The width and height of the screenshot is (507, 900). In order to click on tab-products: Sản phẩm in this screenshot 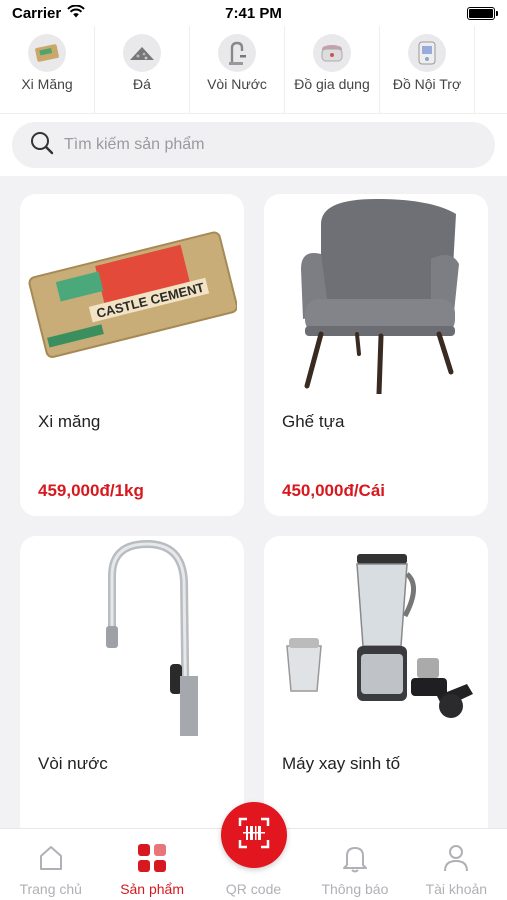, I will do `click(151, 864)`.